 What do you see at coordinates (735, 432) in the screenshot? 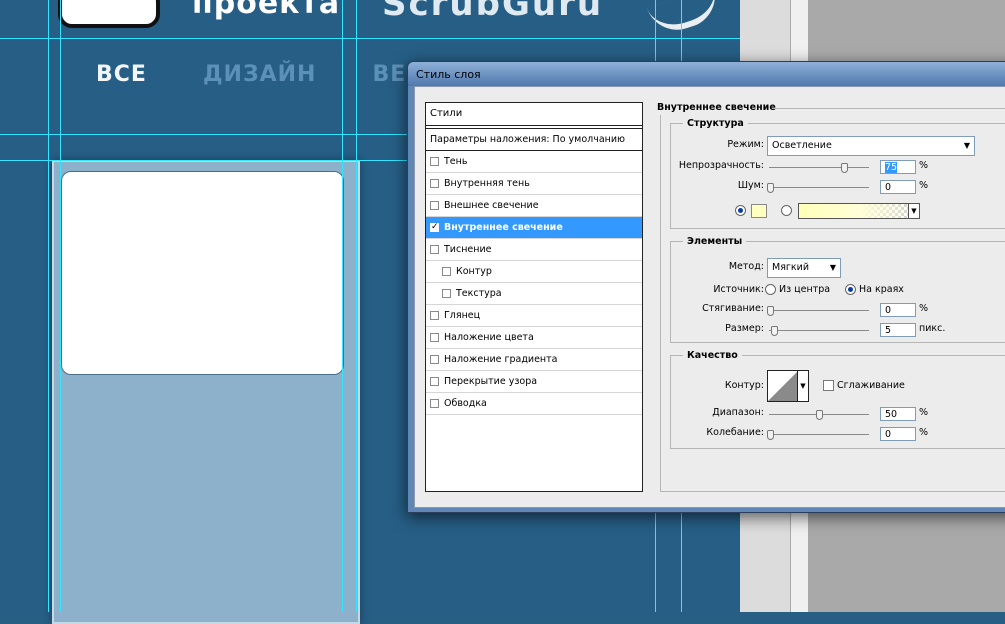
I see `jitter-label: Колебание:` at bounding box center [735, 432].